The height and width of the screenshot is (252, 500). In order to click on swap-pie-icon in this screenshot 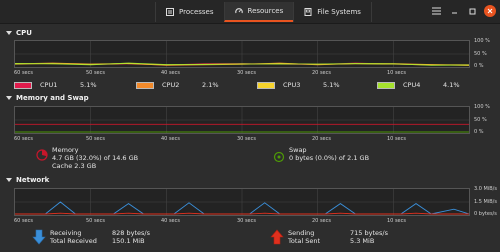, I will do `click(279, 157)`.